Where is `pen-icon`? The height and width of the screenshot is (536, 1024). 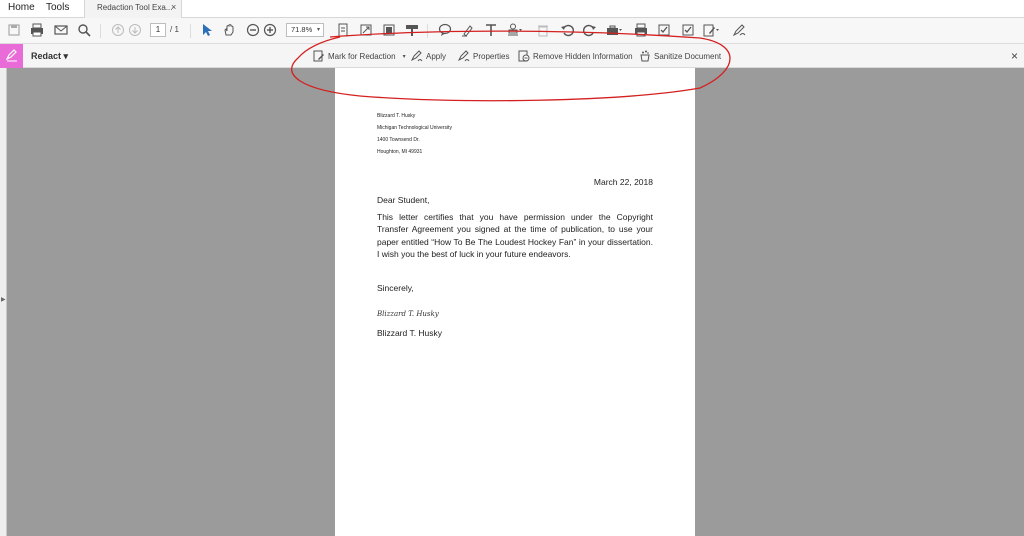
pen-icon is located at coordinates (739, 31).